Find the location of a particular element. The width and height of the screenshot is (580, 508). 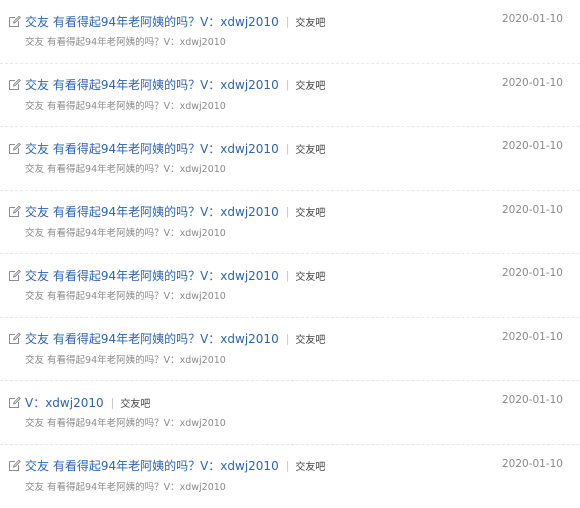

post-title-link: V：xdwj2010 is located at coordinates (64, 402).